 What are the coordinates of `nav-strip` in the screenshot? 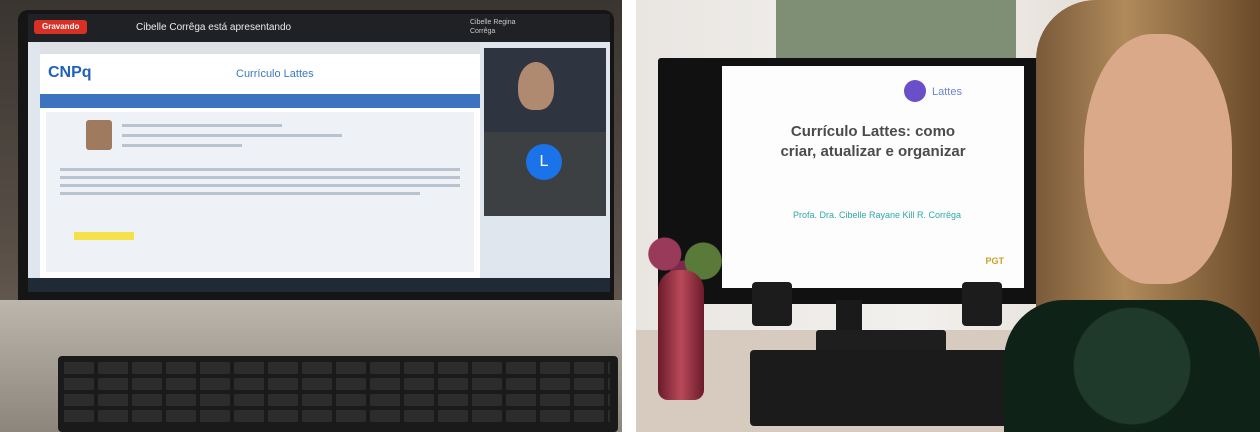 It's located at (260, 101).